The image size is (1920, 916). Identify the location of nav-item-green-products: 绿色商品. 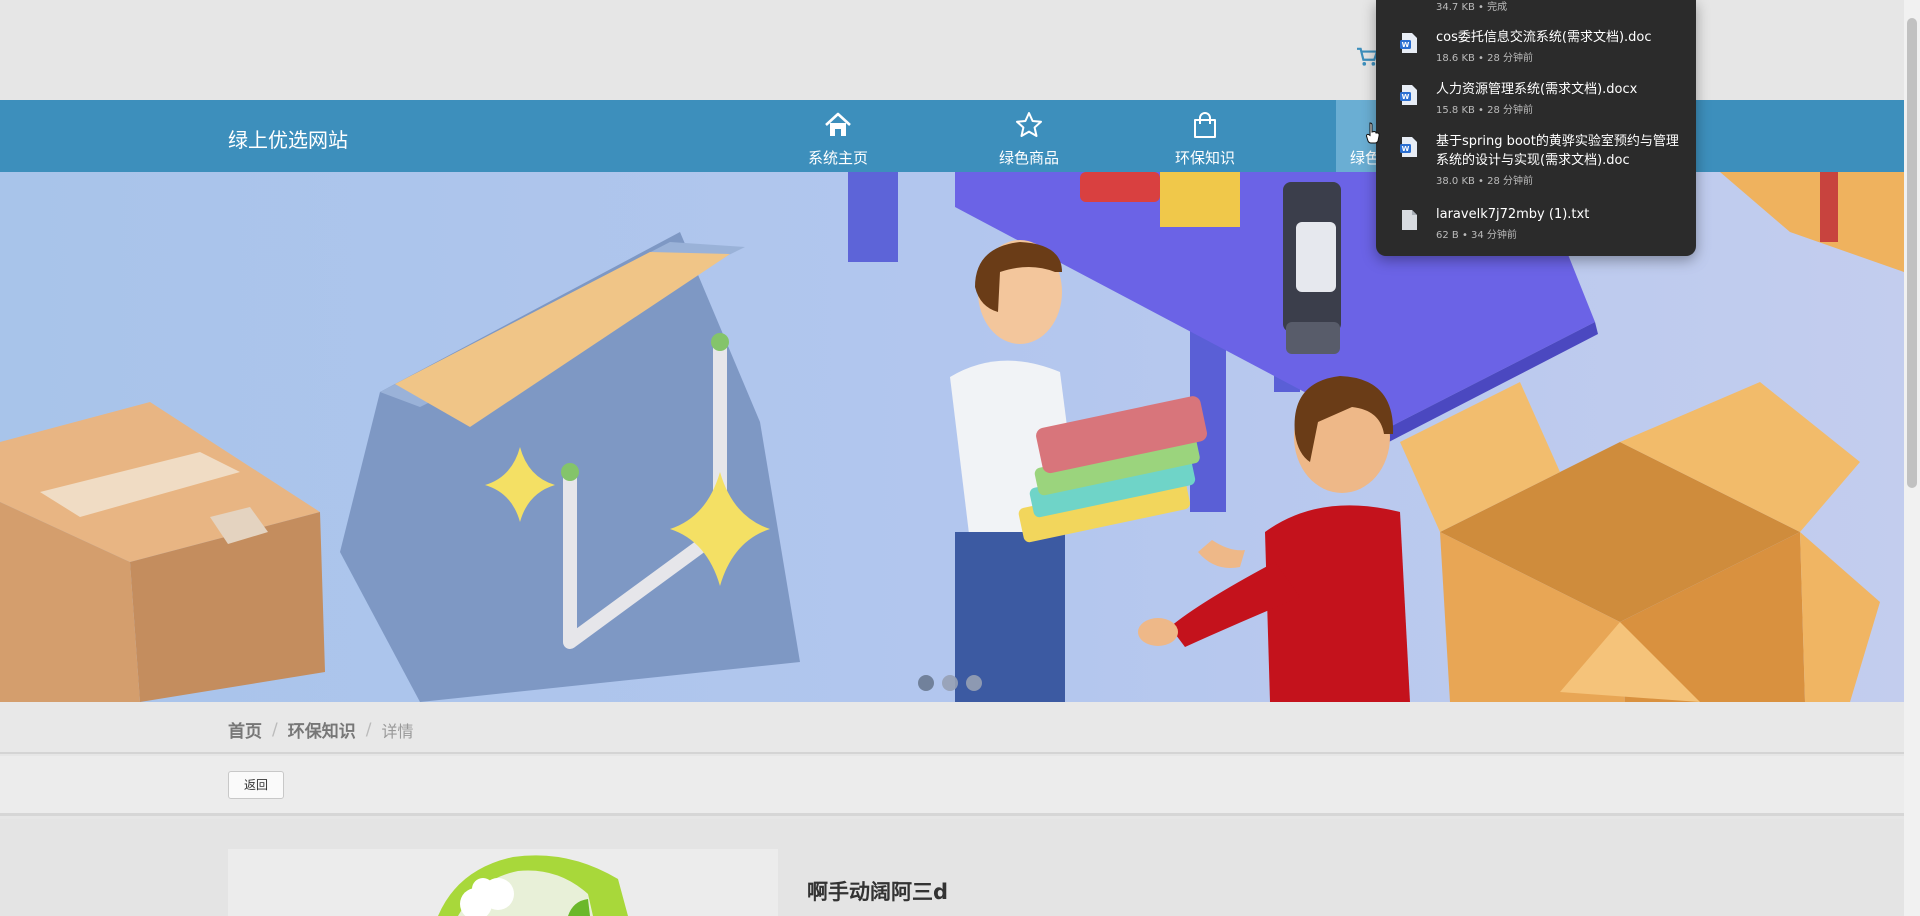
(1029, 136).